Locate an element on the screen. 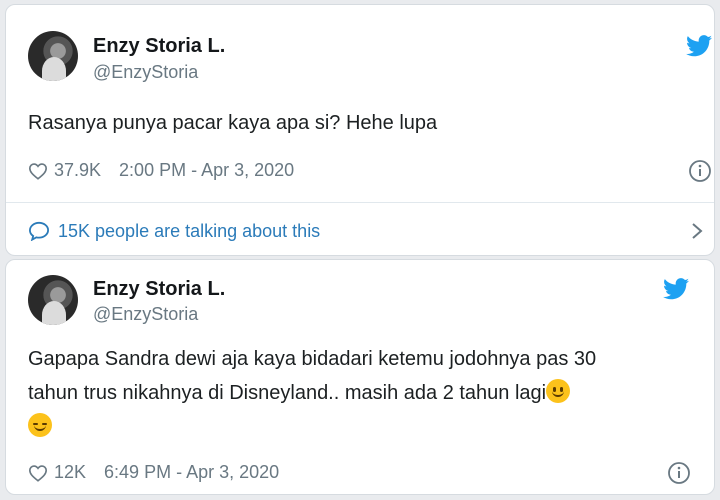 Image resolution: width=720 pixels, height=500 pixels. tweet-emoji-line is located at coordinates (363, 427).